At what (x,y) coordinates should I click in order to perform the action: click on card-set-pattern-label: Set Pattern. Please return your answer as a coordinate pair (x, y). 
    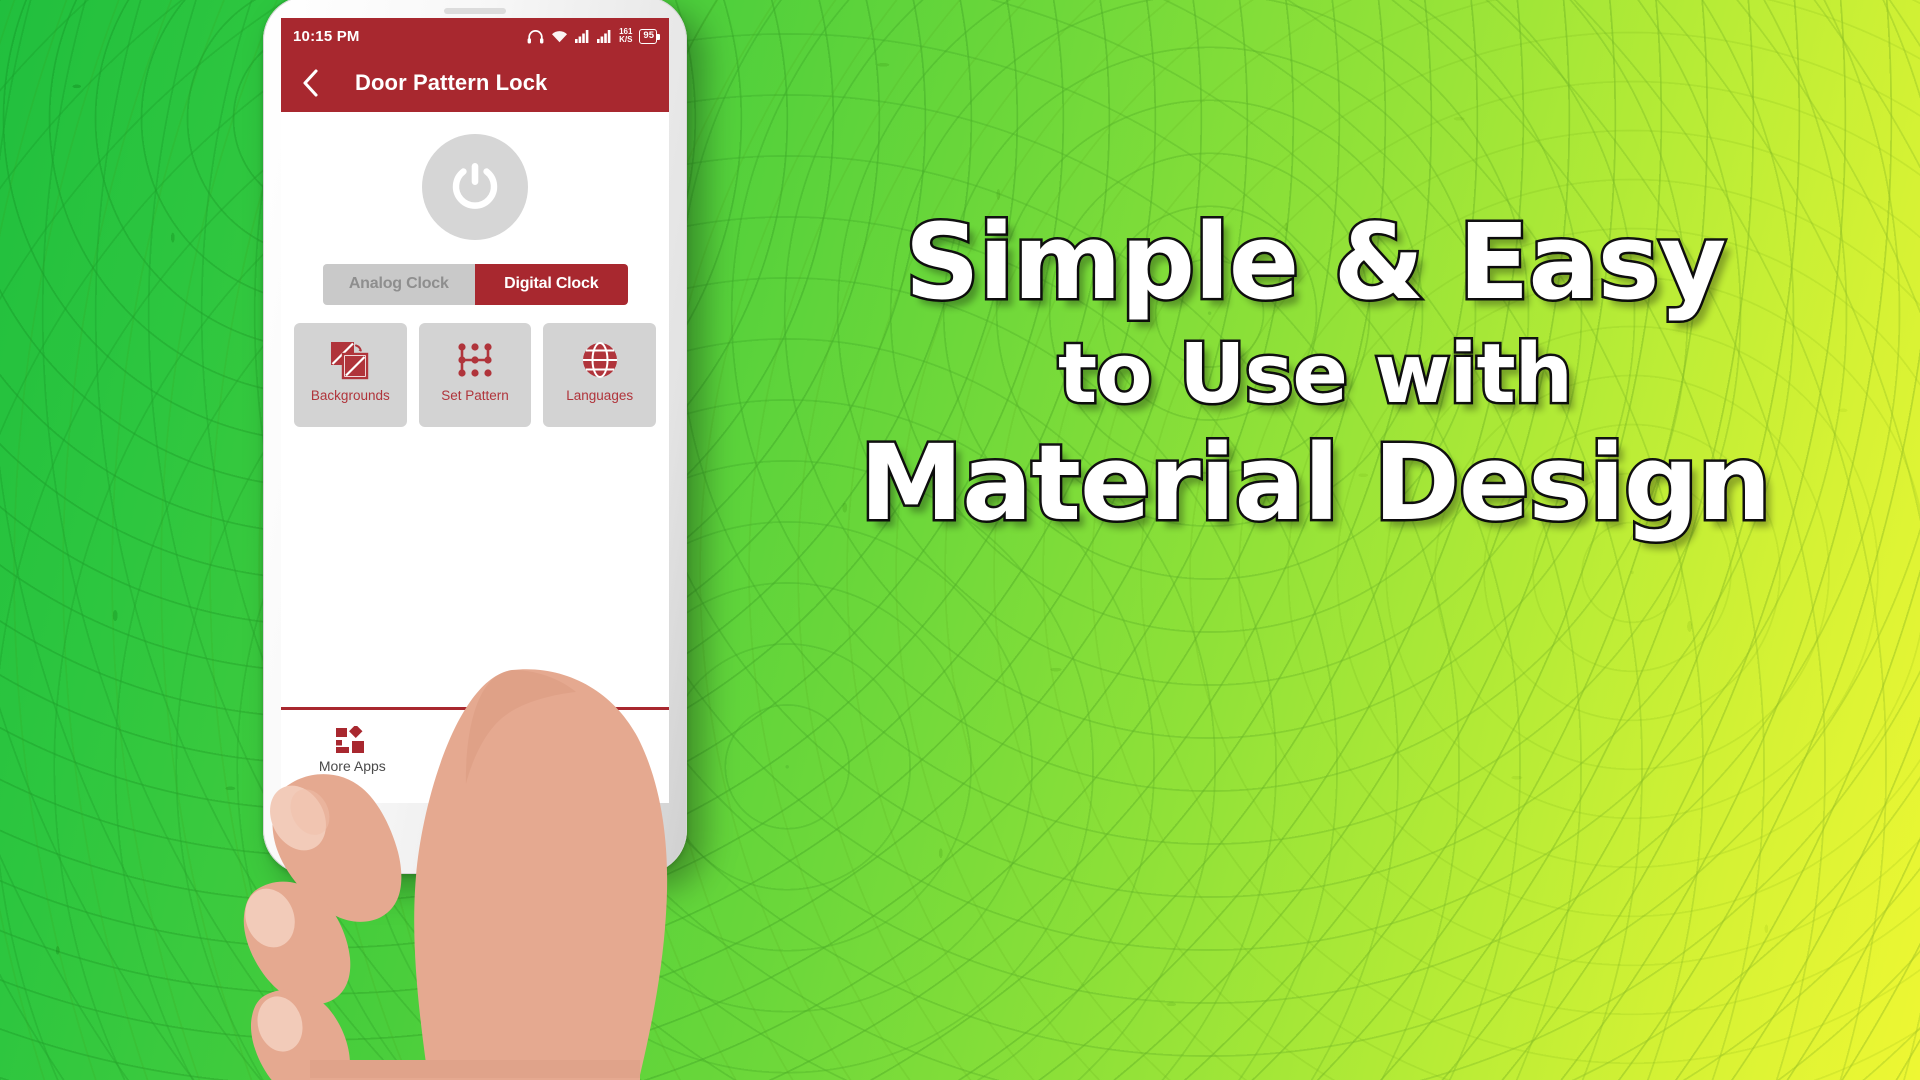
    Looking at the image, I should click on (475, 395).